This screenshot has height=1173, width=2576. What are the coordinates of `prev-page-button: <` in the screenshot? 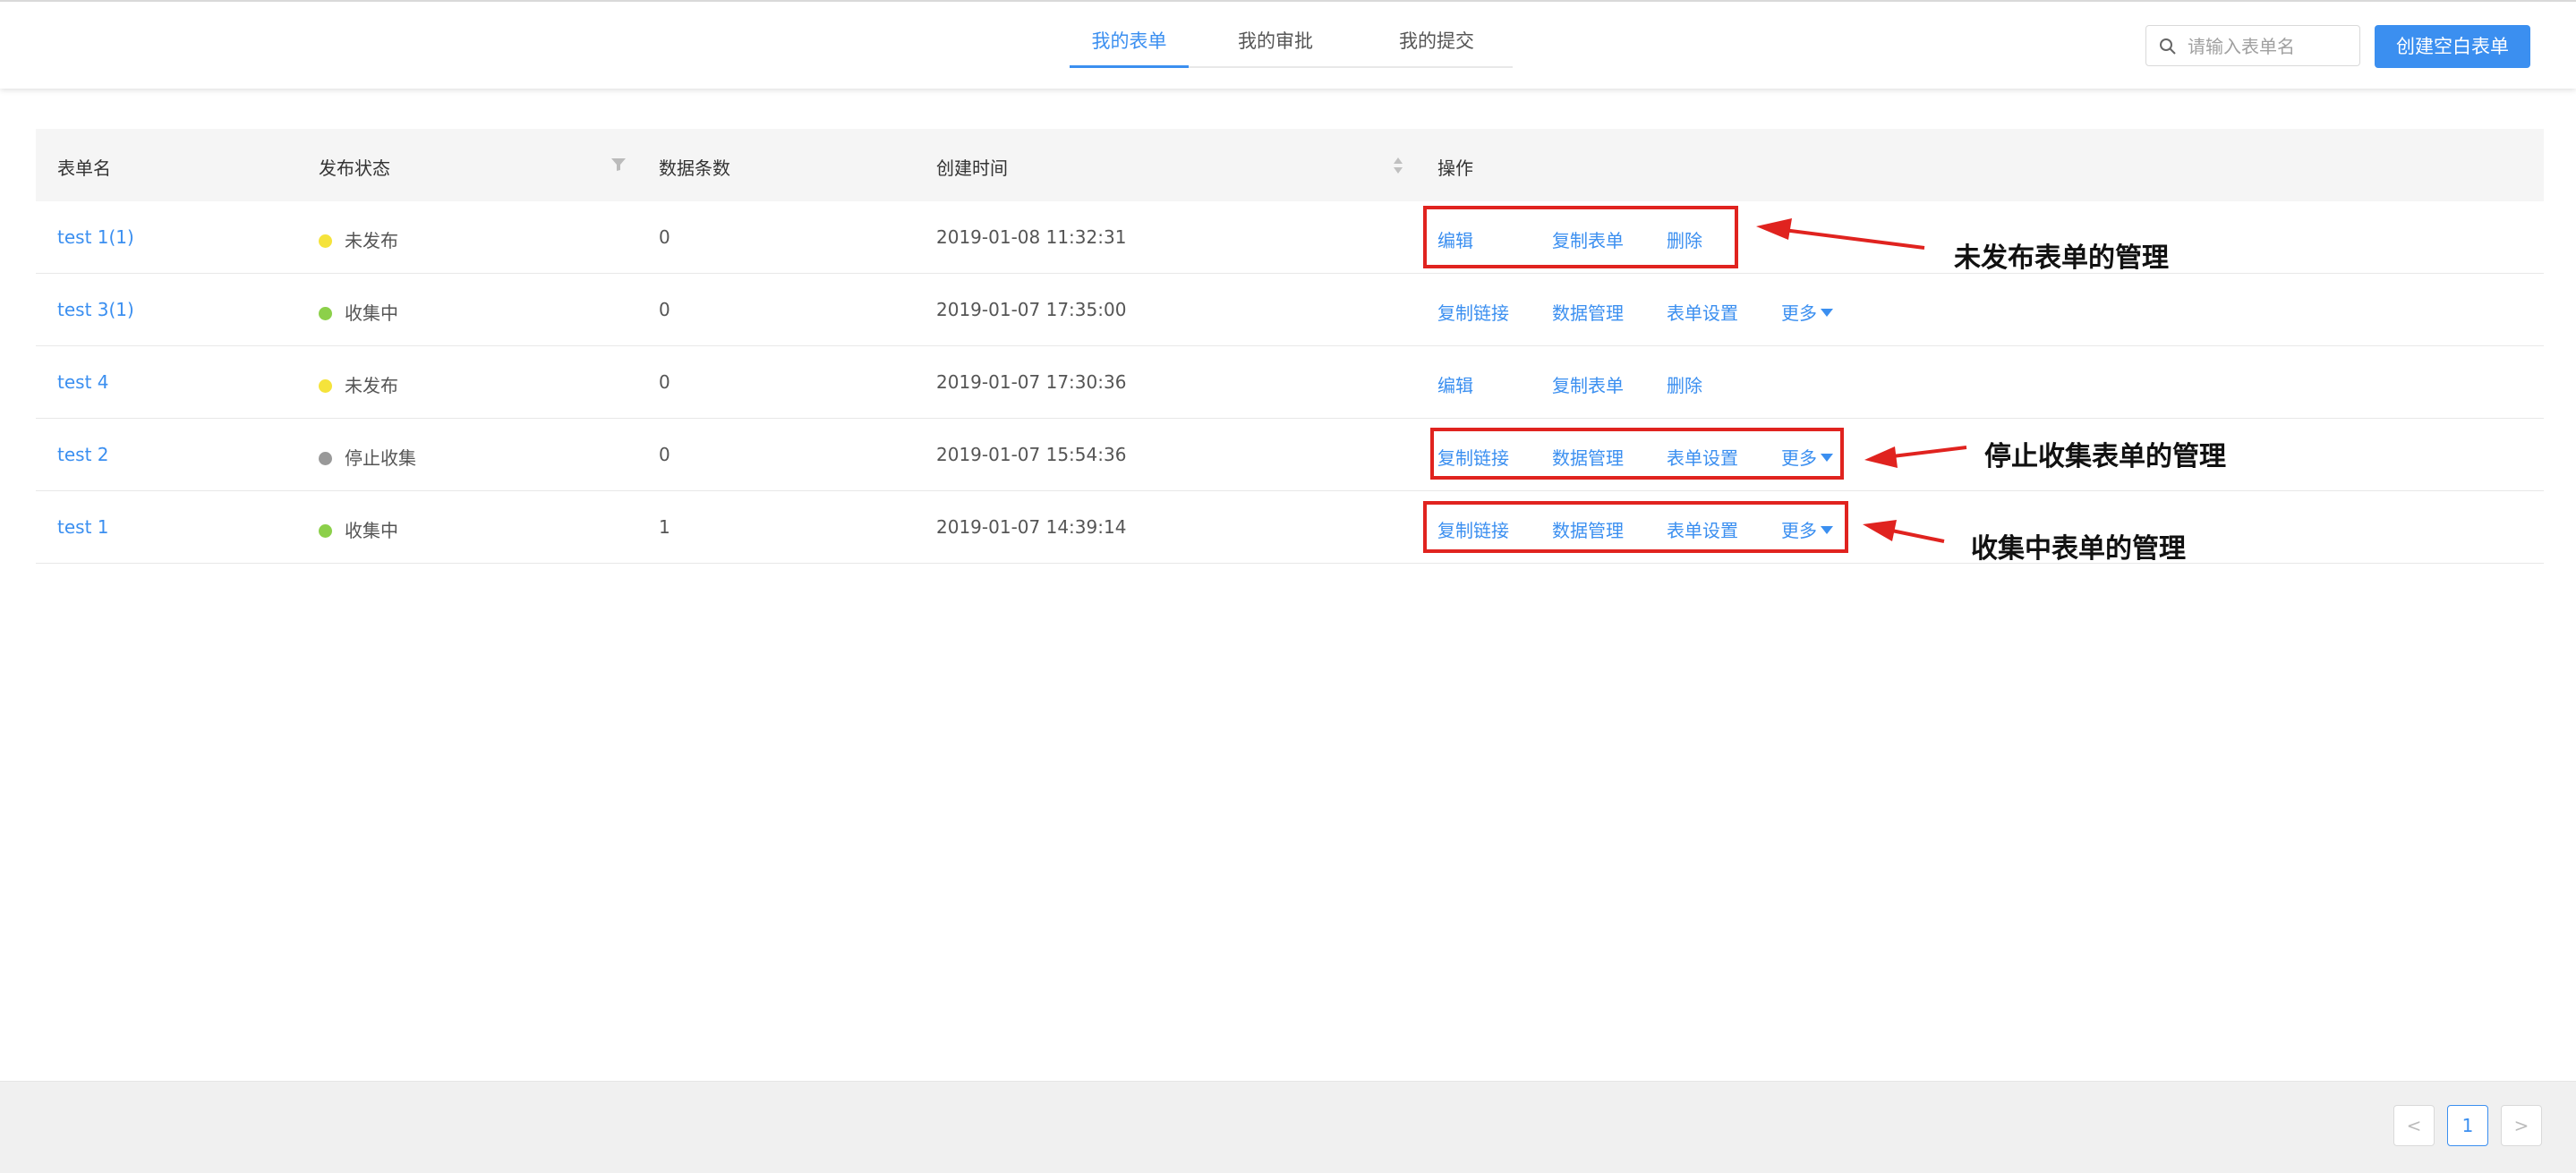 It's located at (2414, 1125).